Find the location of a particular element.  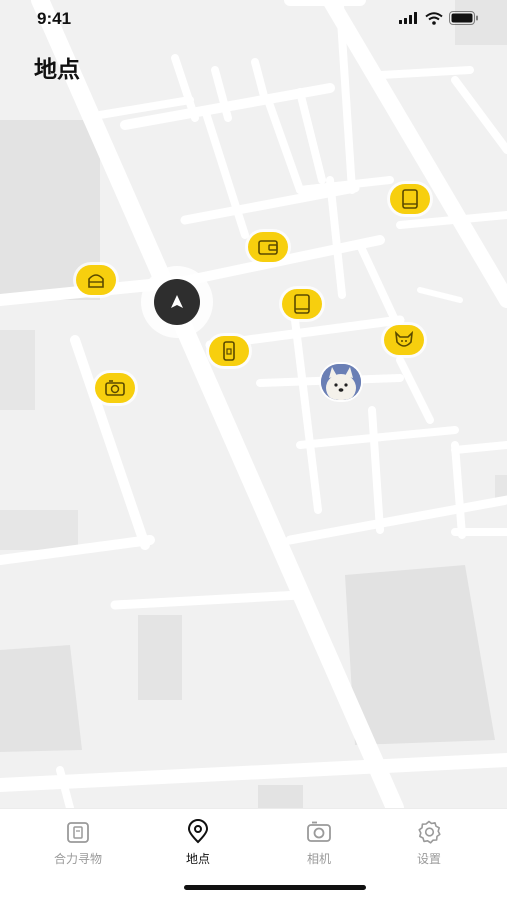

current-location-button is located at coordinates (177, 302).